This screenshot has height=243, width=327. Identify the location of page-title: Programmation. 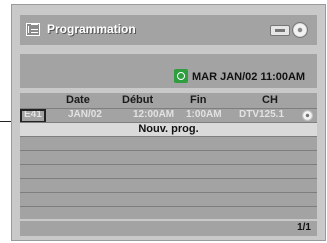
(91, 29).